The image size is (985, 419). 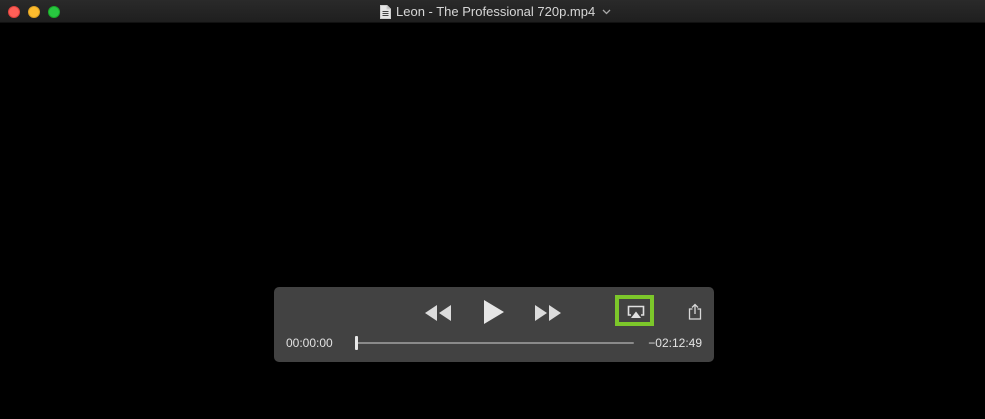 I want to click on playhead-handle, so click(x=356, y=343).